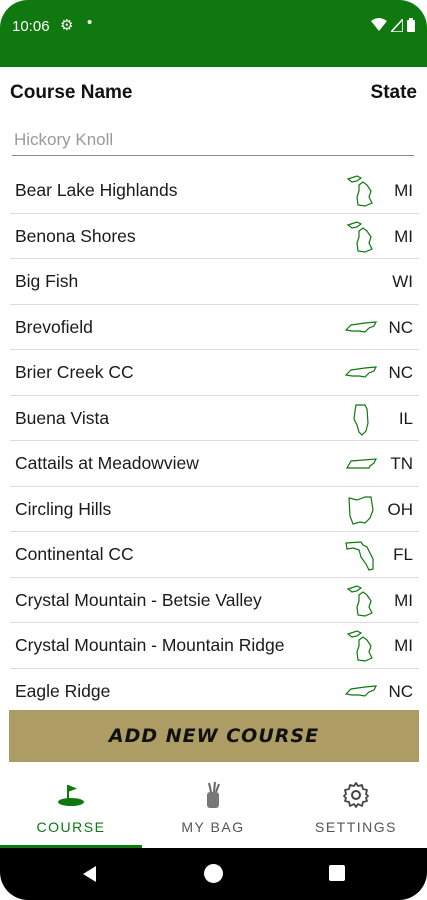 The height and width of the screenshot is (900, 427). Describe the element at coordinates (405, 418) in the screenshot. I see `course-state: IL` at that location.